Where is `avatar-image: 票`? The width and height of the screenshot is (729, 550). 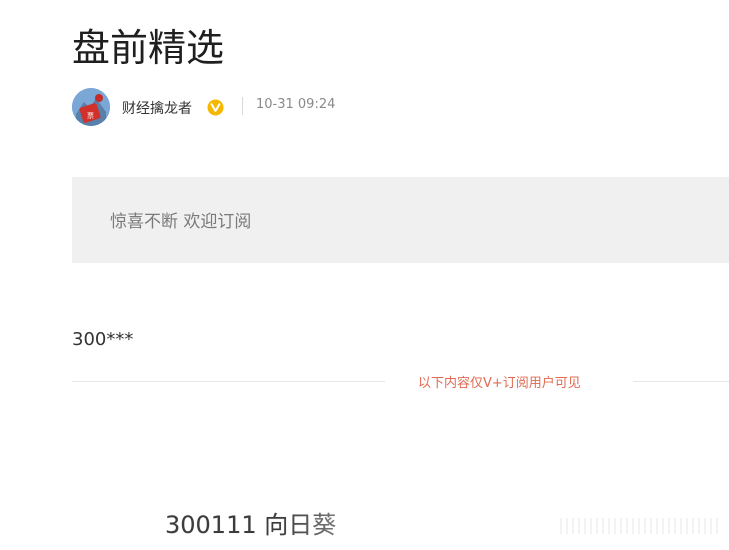 avatar-image: 票 is located at coordinates (91, 107).